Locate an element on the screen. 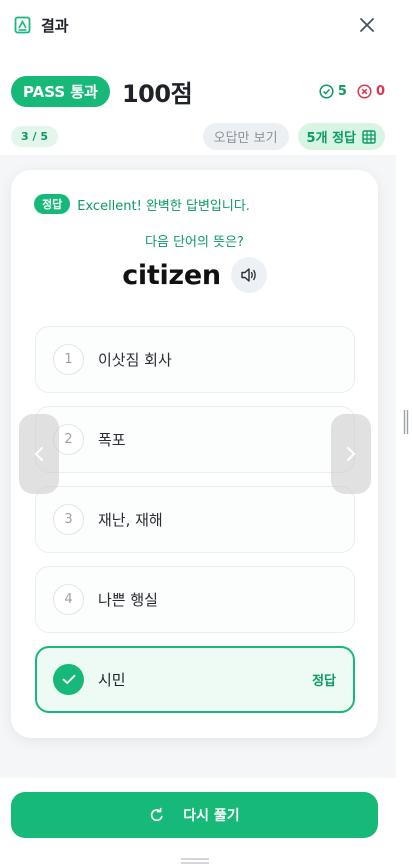 Image resolution: width=412 pixels, height=867 pixels. answer-tag: 정답 is located at coordinates (324, 681).